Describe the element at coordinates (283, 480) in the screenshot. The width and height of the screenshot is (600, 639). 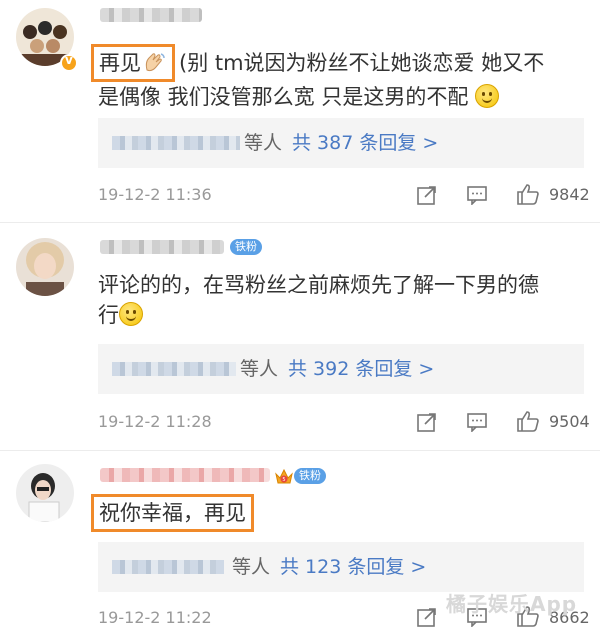
I see `svg-text: 5` at that location.